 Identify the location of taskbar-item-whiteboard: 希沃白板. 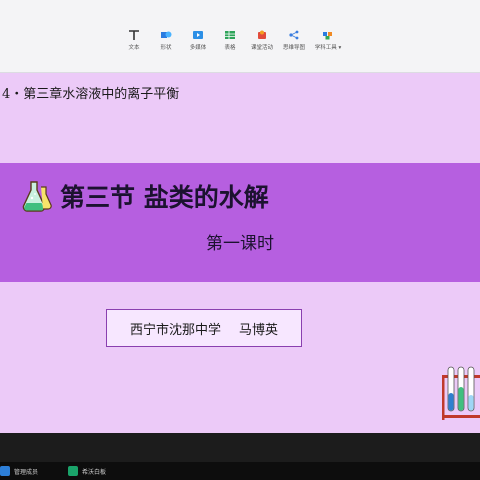
(87, 471).